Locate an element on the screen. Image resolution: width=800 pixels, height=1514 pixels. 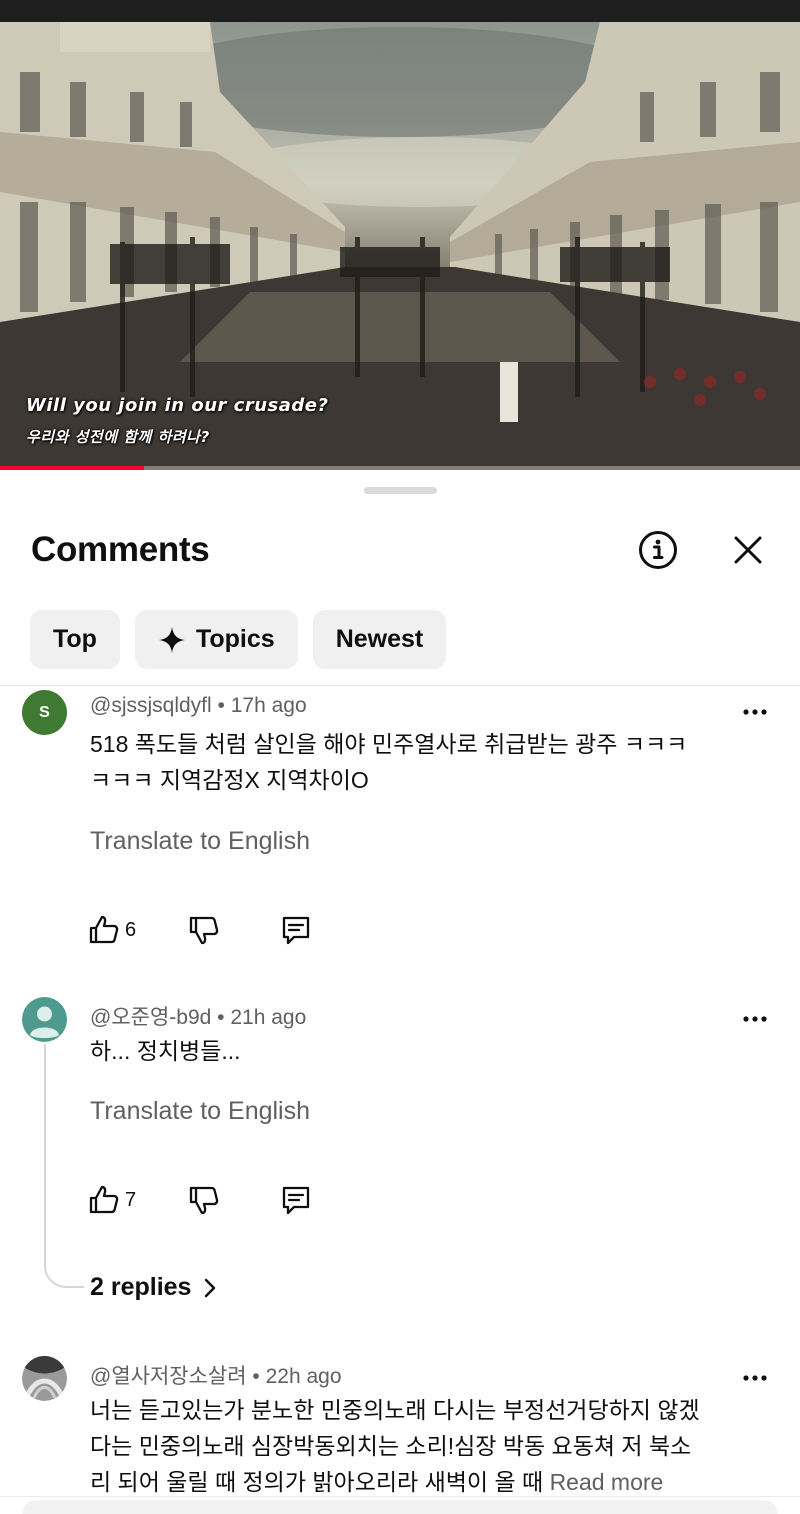
add-comment-input is located at coordinates (400, 1507).